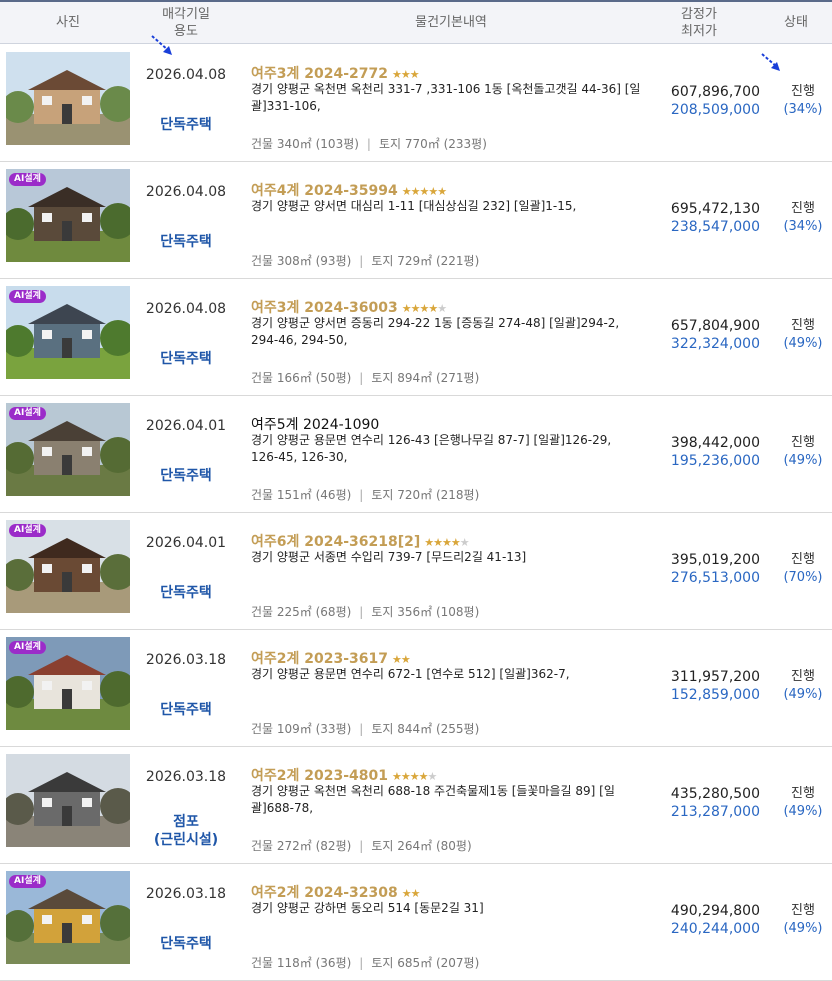  What do you see at coordinates (715, 677) in the screenshot?
I see `appraisal-price: 311,957,200` at bounding box center [715, 677].